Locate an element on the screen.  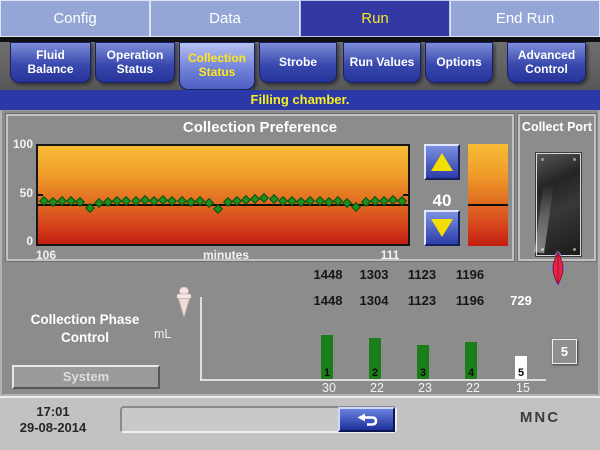
stat-row1-col2: 1303 is located at coordinates (374, 274).